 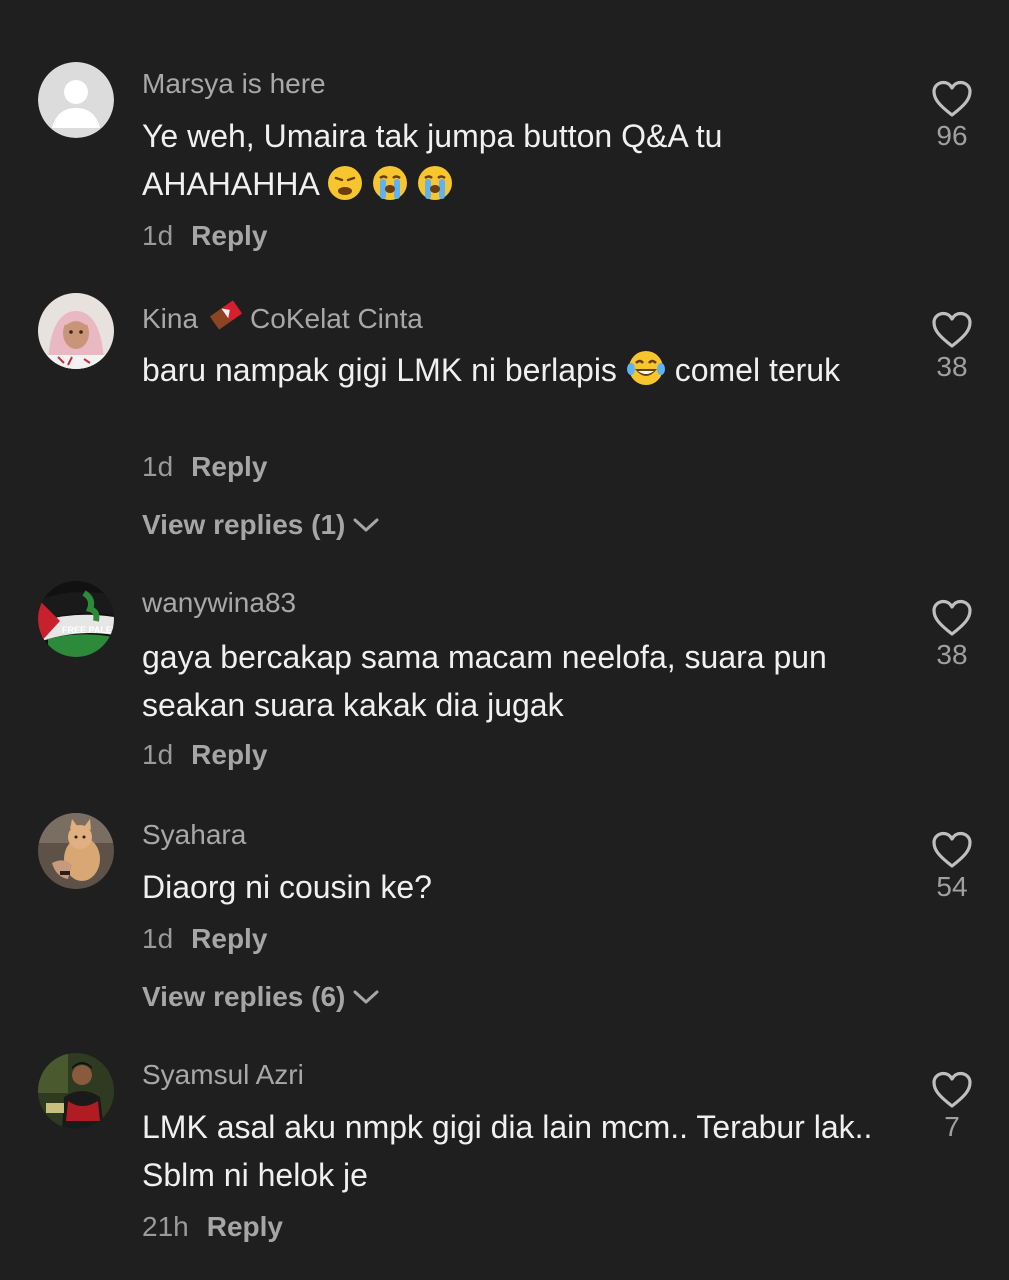 I want to click on comment-username: wanywina83, so click(x=219, y=603).